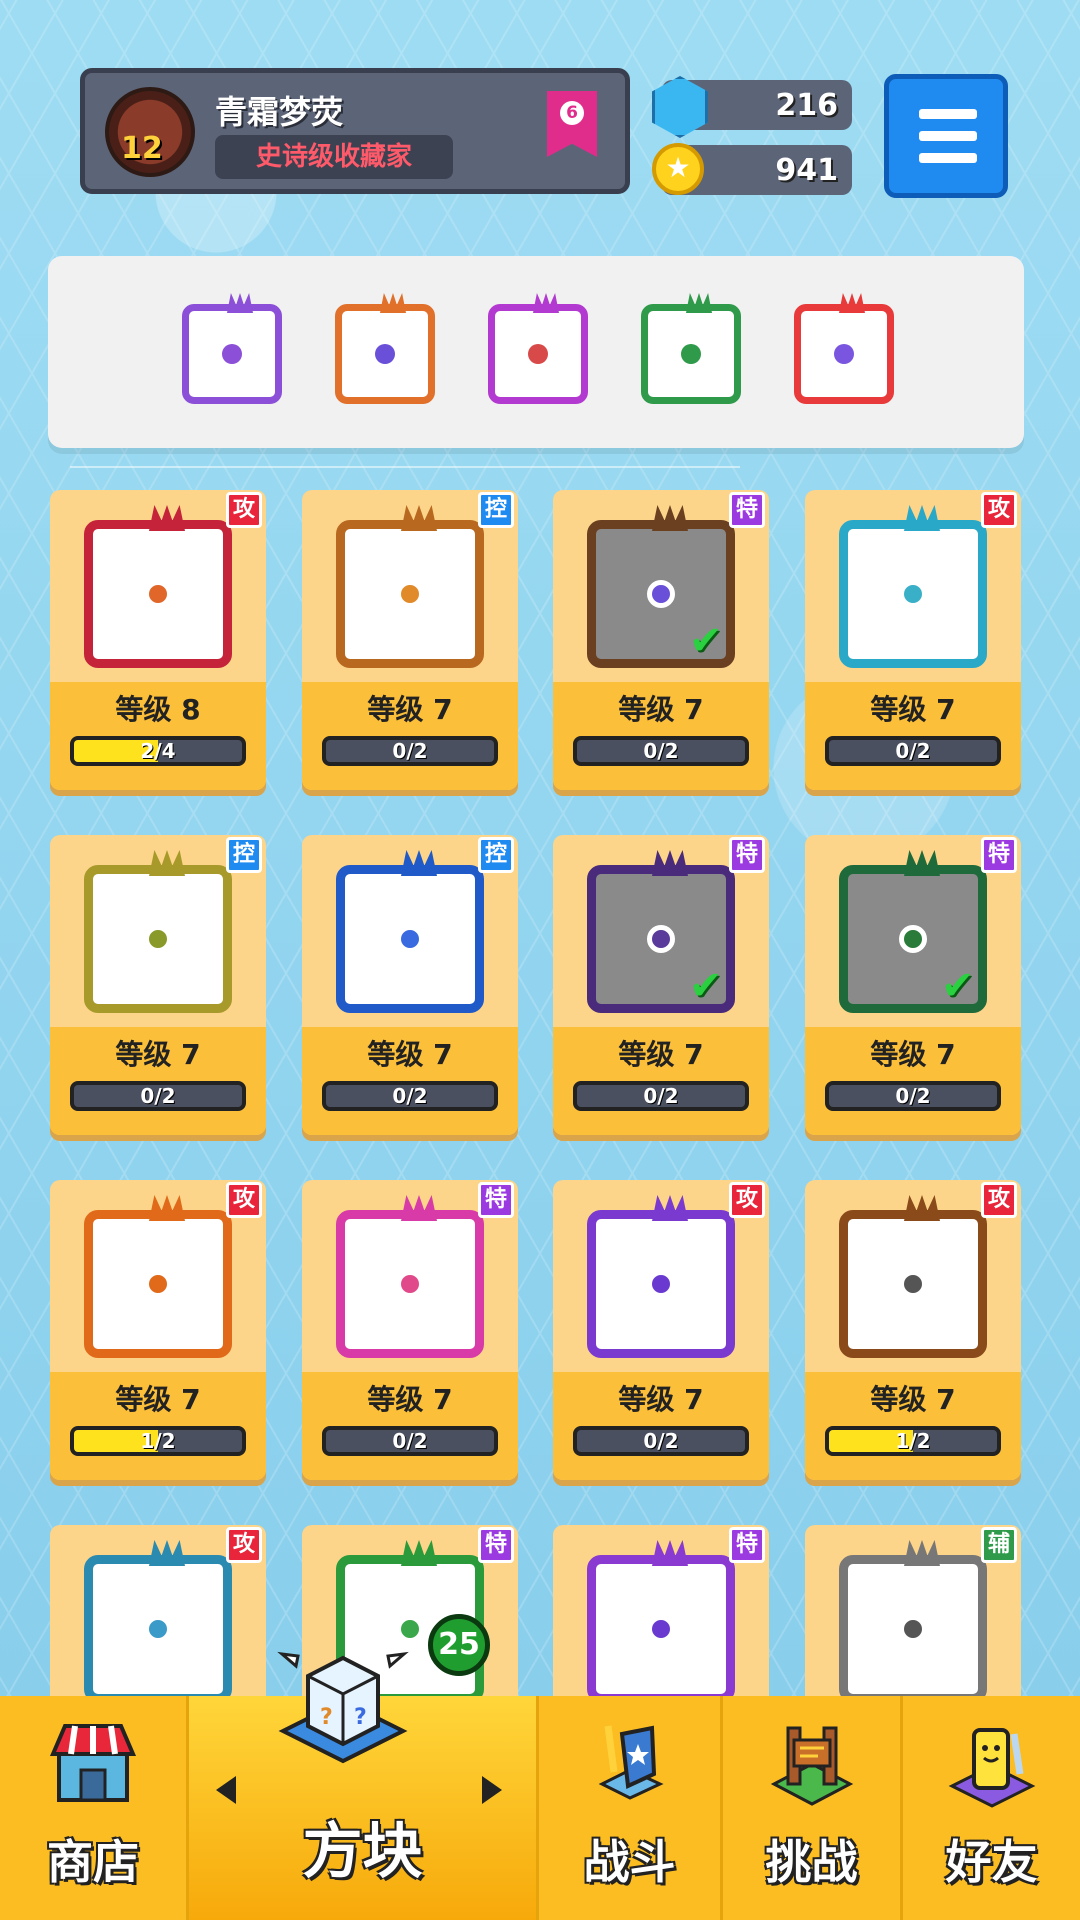 This screenshot has width=1080, height=1920. Describe the element at coordinates (999, 1545) in the screenshot. I see `dice-type-tag: 辅` at that location.